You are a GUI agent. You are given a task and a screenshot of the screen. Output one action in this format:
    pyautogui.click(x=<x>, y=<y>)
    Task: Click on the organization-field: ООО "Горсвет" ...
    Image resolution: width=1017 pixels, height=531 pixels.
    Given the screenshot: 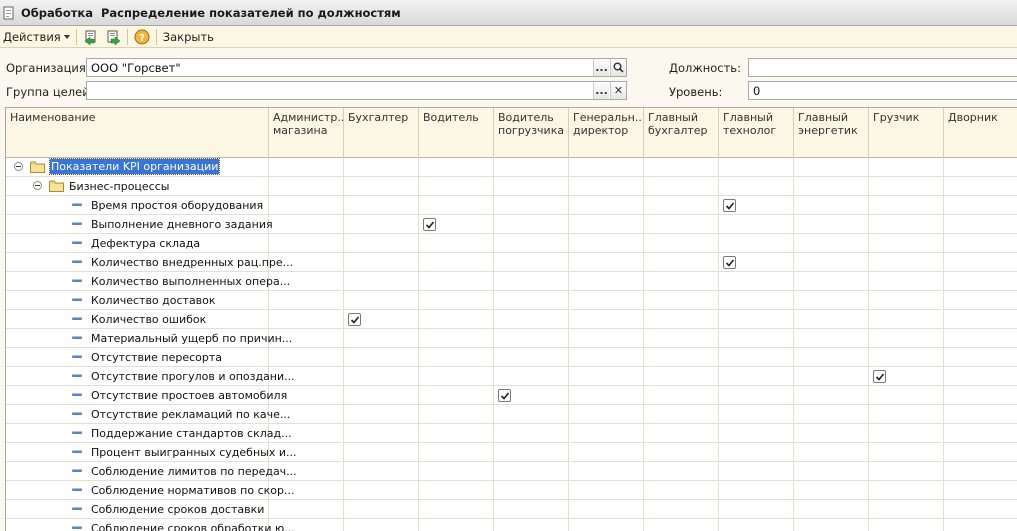 What is the action you would take?
    pyautogui.click(x=356, y=67)
    